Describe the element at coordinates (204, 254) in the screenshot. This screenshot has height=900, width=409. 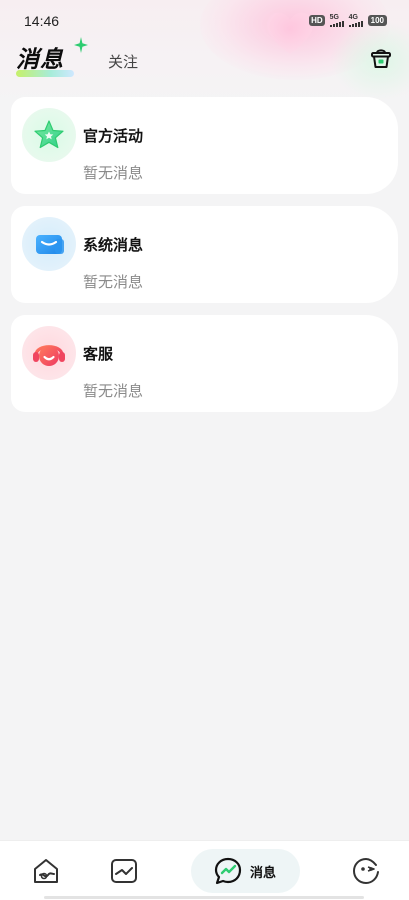
I see `message-card-system: 系统消息 暂无消息` at that location.